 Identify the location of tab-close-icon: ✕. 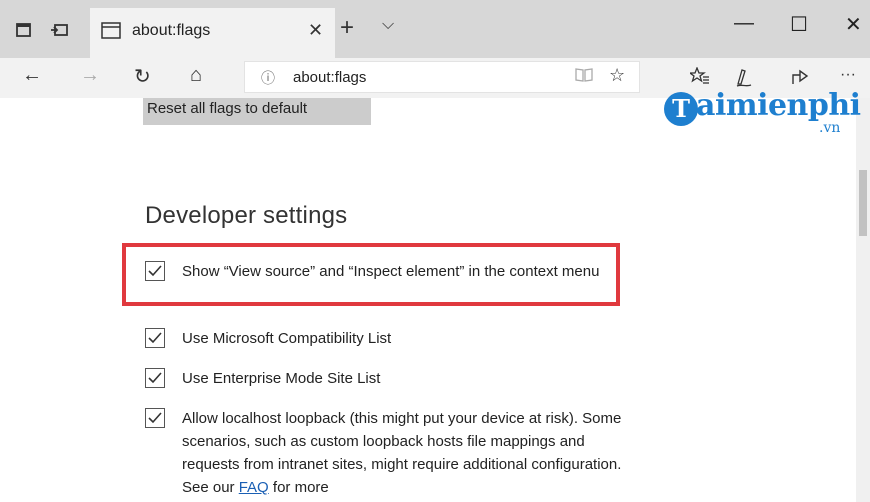
(315, 30).